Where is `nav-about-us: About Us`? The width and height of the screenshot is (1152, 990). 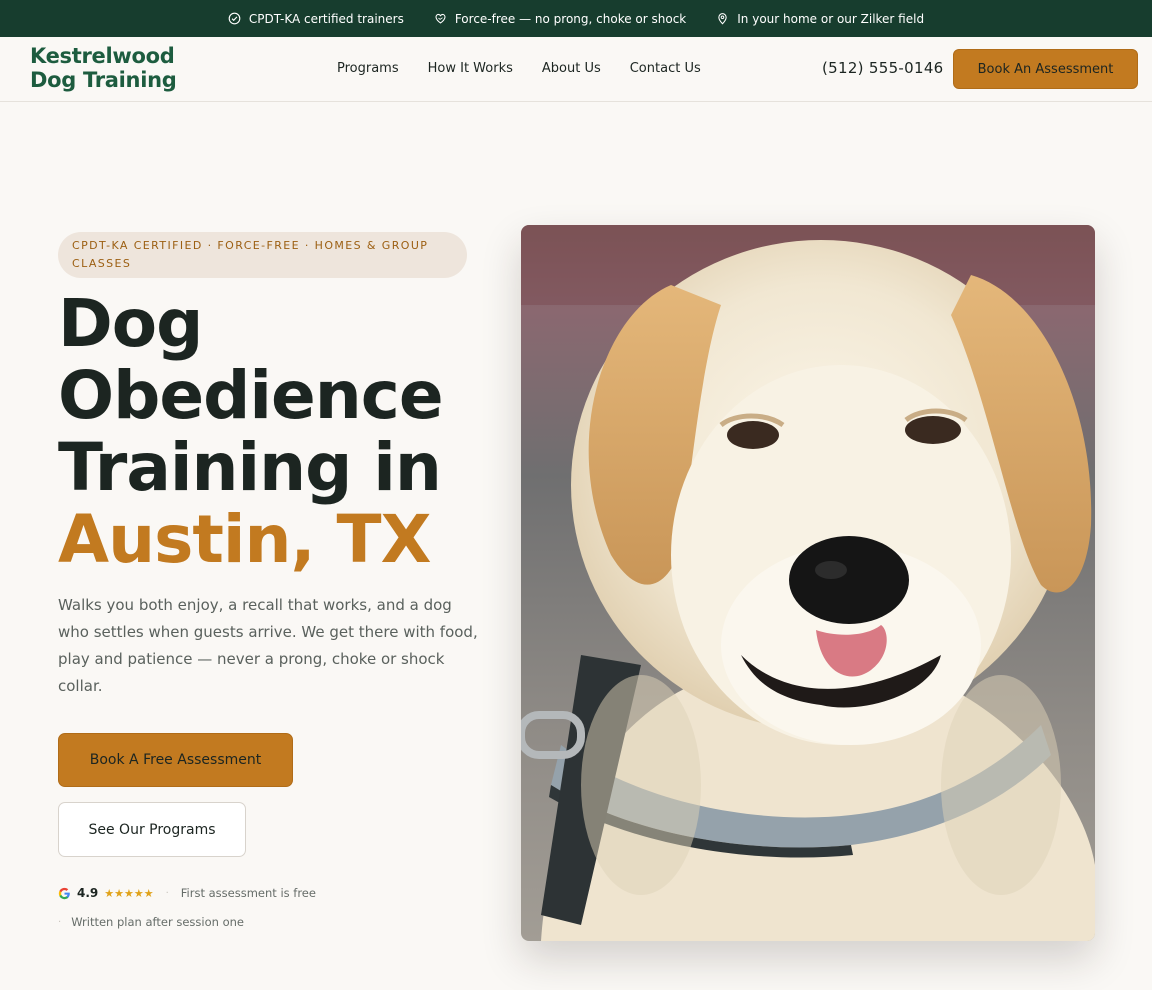
nav-about-us: About Us is located at coordinates (571, 68).